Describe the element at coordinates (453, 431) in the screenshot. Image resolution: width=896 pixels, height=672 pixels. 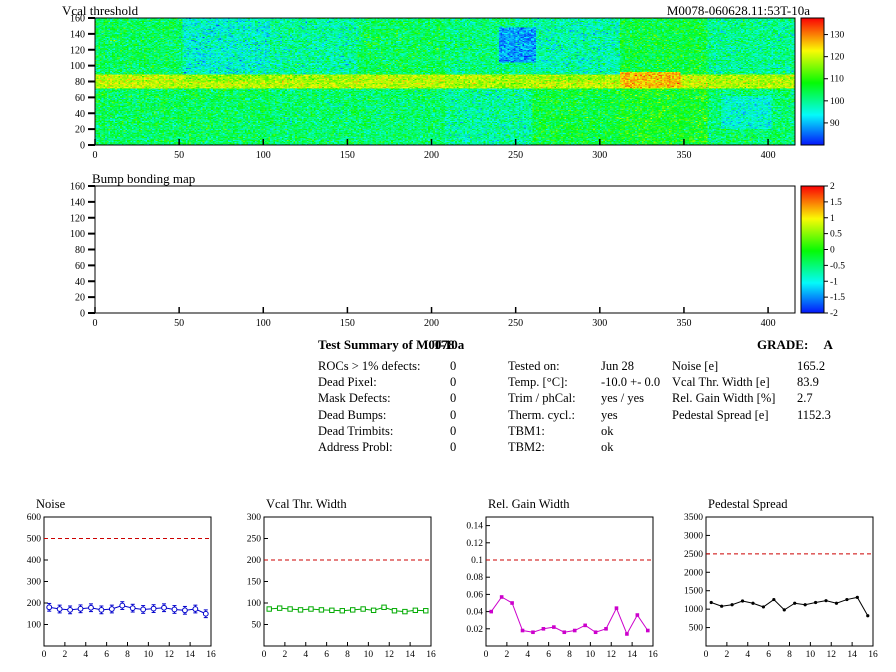
I see `dead-trimbits-value: 0` at that location.